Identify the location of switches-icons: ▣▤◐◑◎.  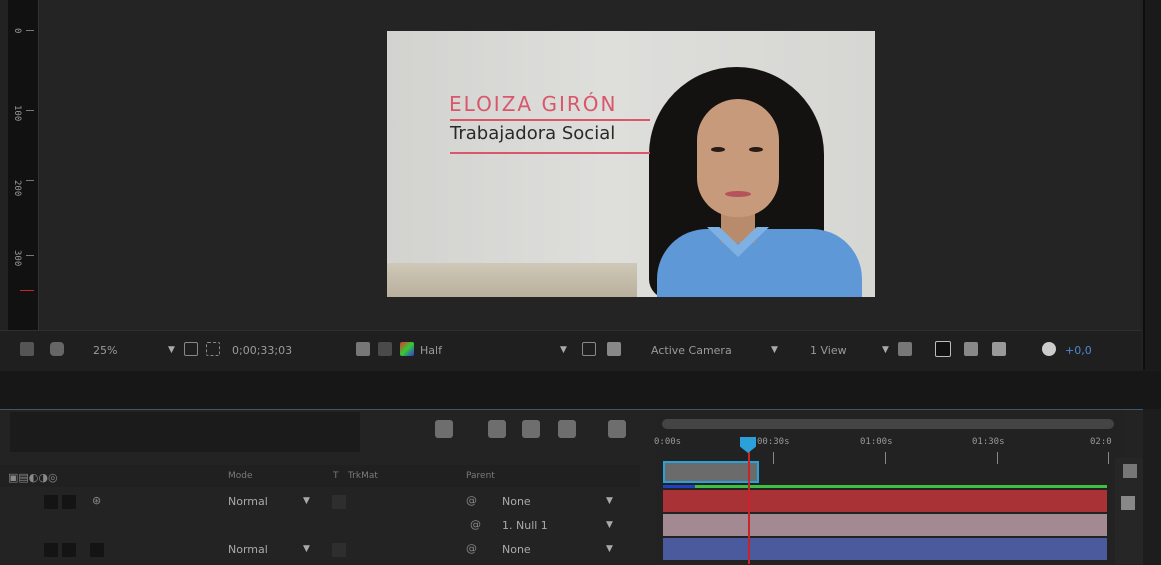
(33, 477).